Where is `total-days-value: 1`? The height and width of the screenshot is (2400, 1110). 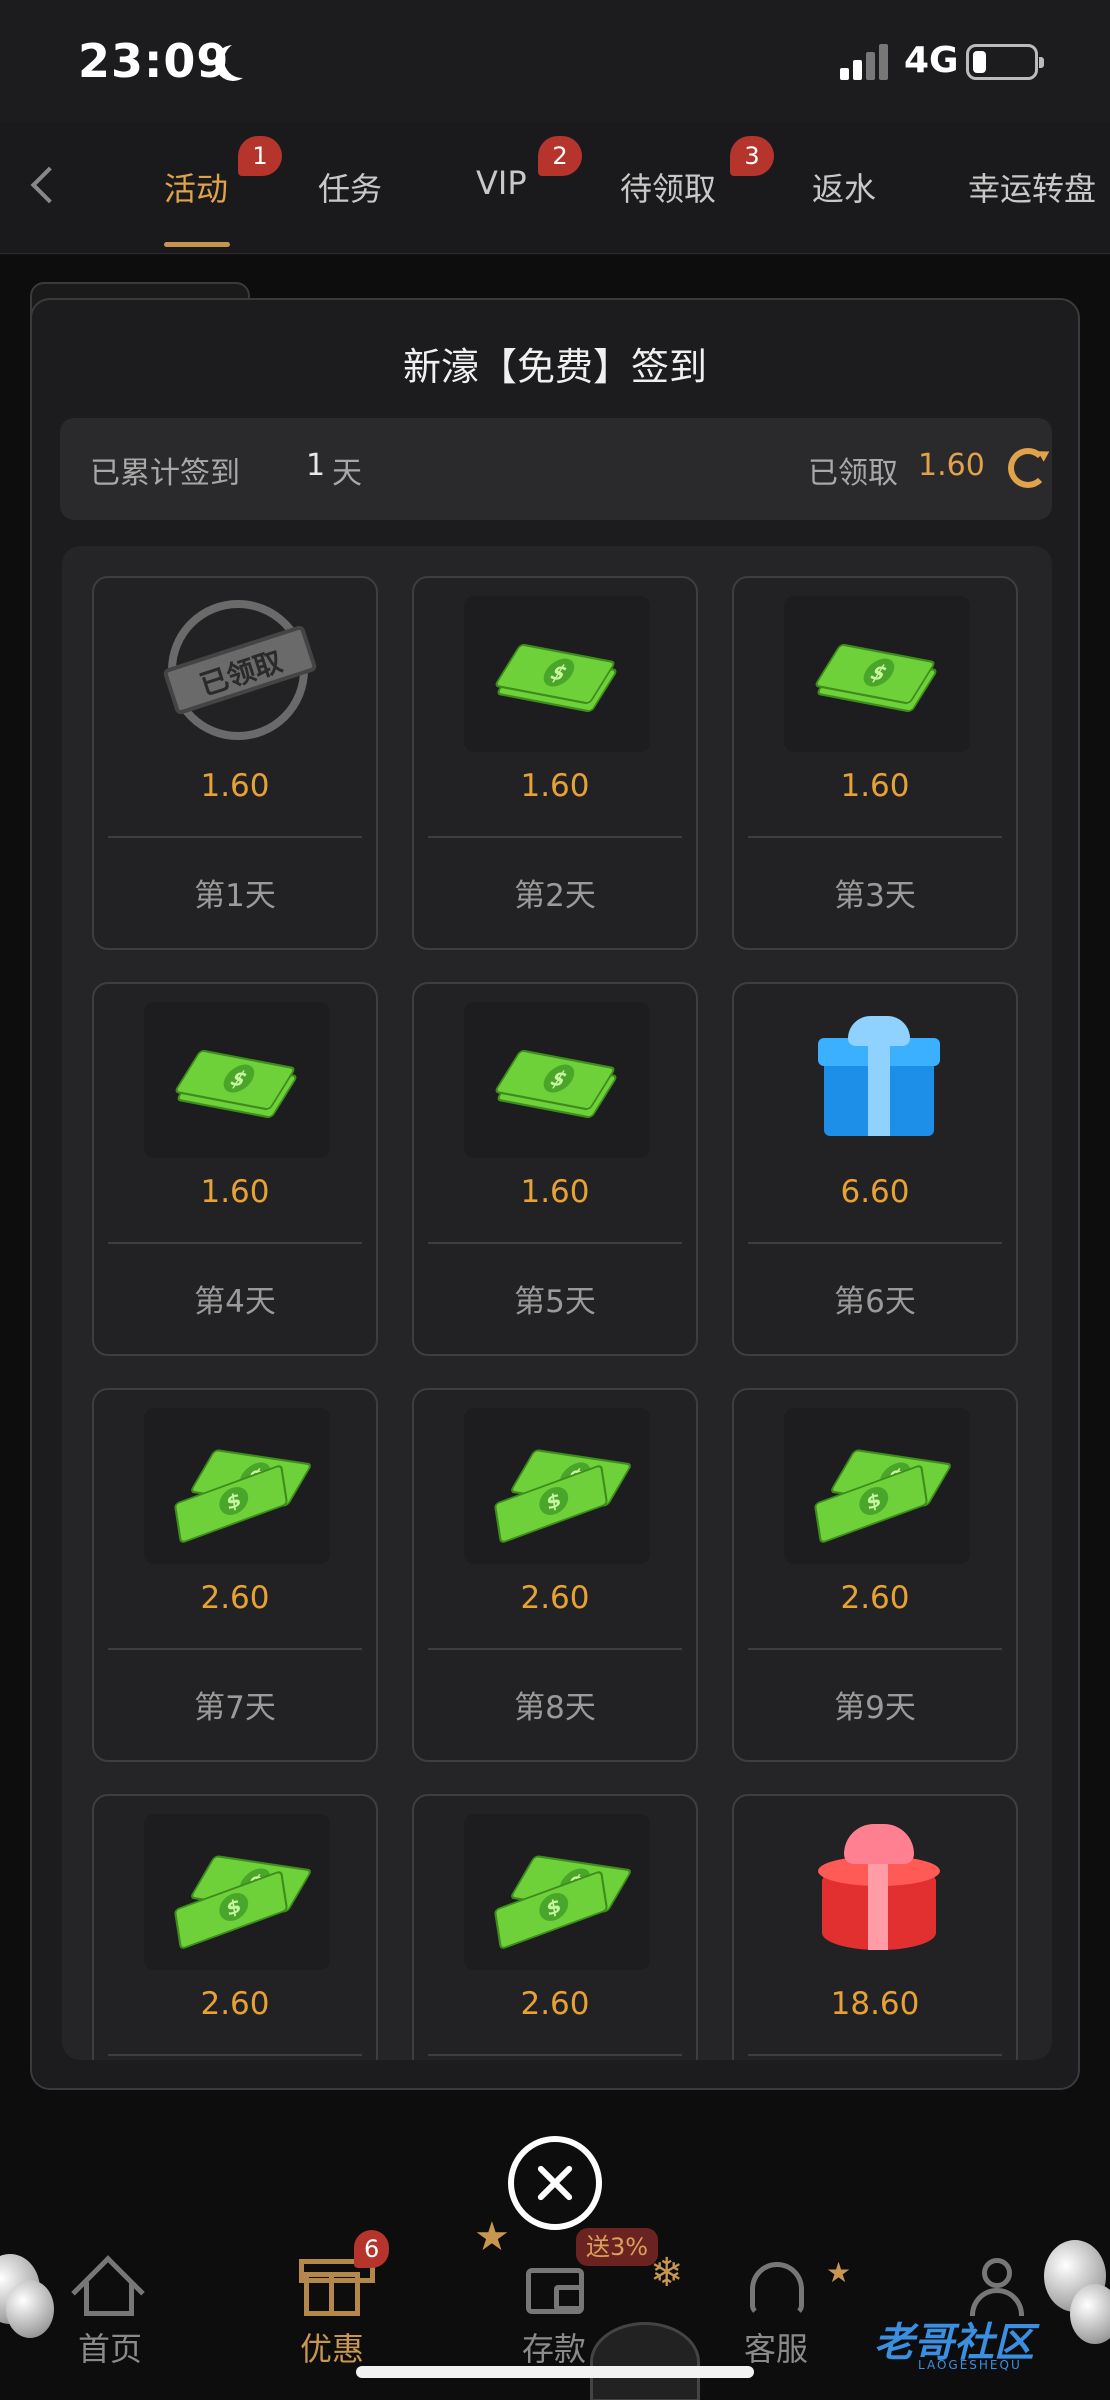
total-days-value: 1 is located at coordinates (316, 465).